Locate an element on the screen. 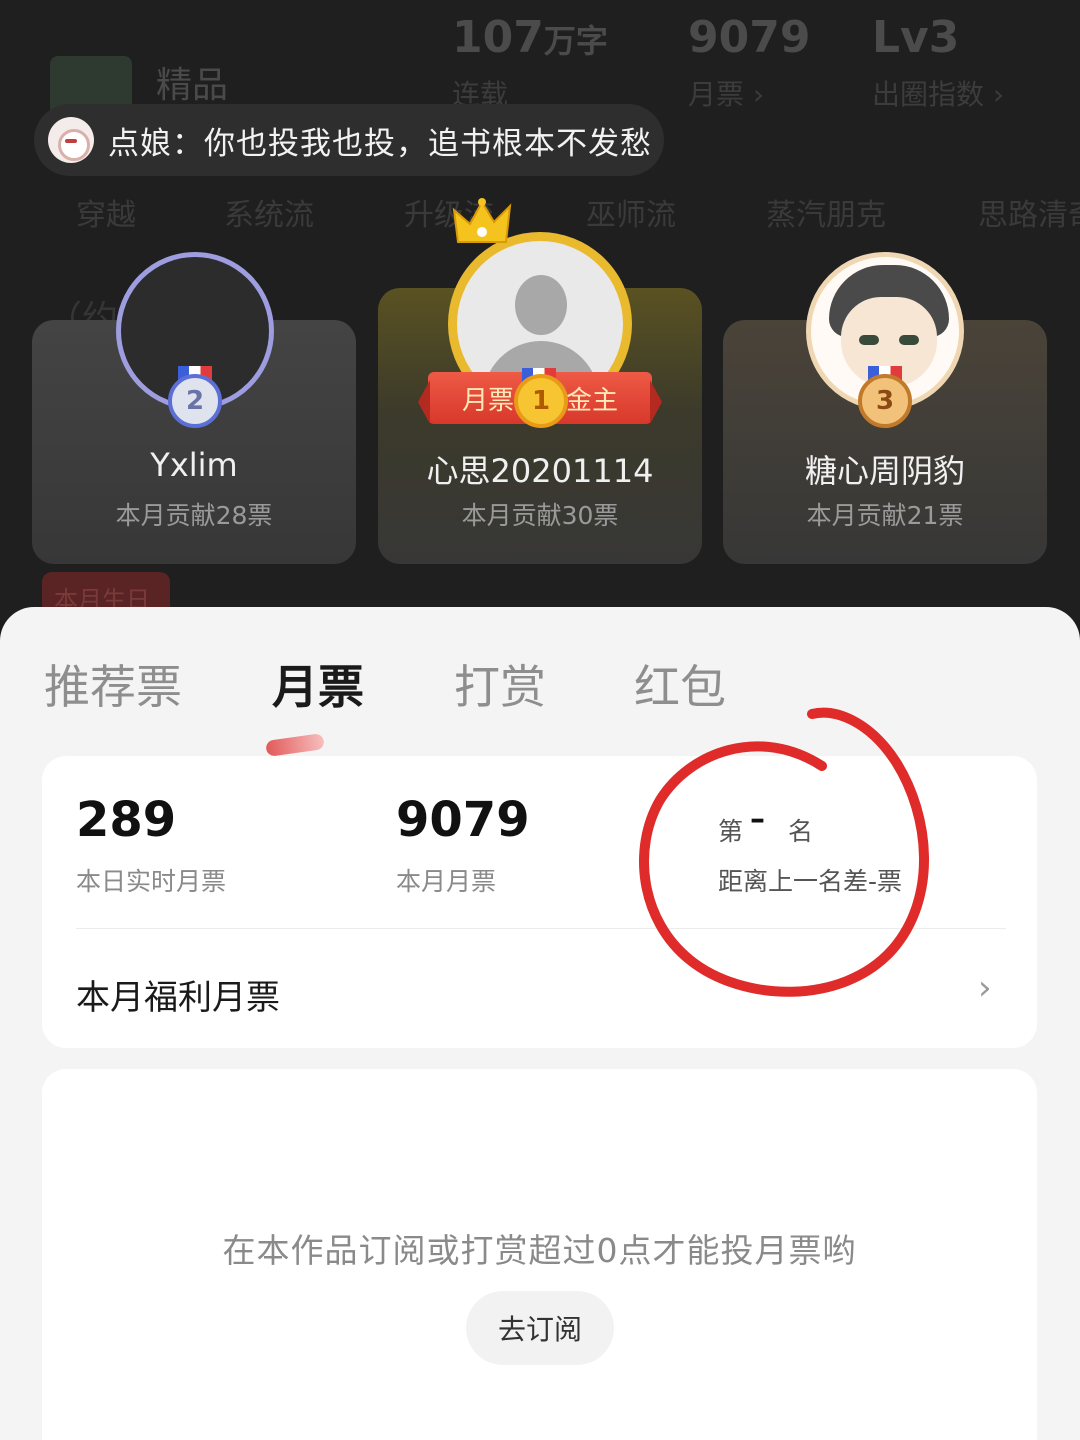 The image size is (1080, 1440). book-badge-text: 精品 is located at coordinates (192, 85).